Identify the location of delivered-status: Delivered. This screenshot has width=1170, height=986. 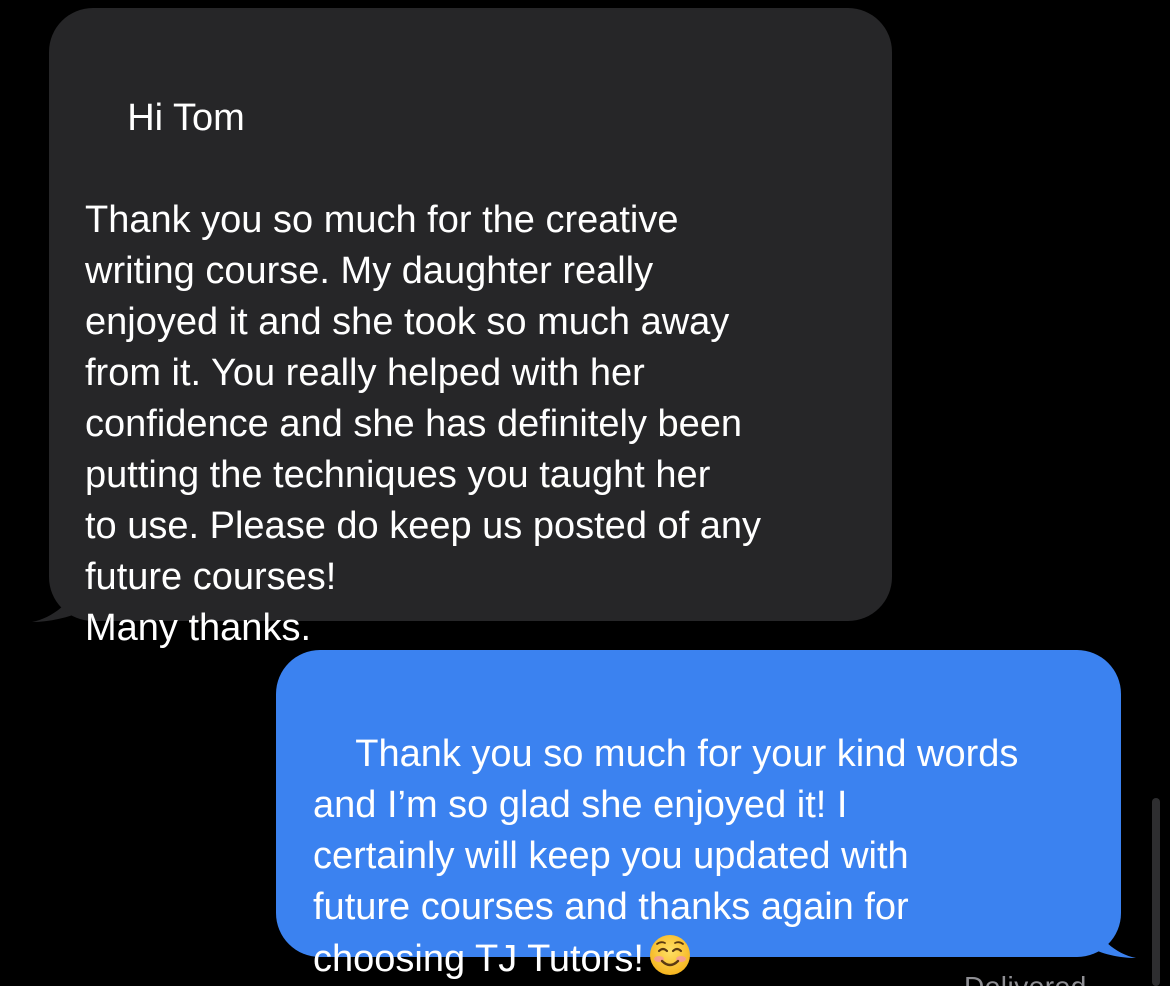
(1025, 978).